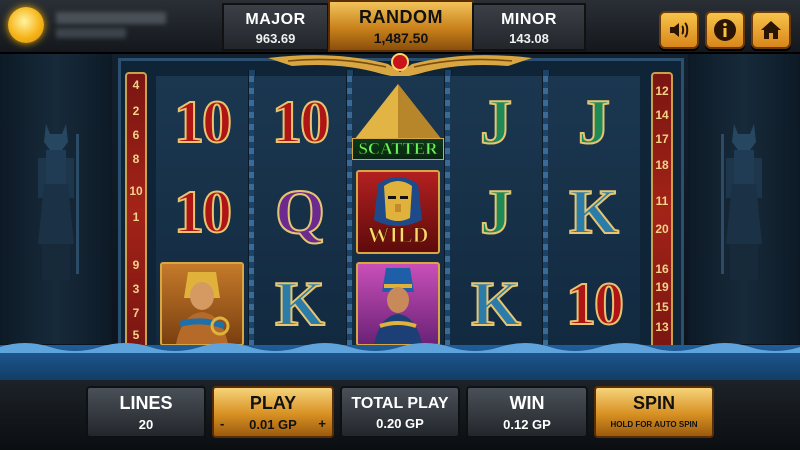 The width and height of the screenshot is (800, 450). What do you see at coordinates (146, 424) in the screenshot?
I see `lines-value: 20` at bounding box center [146, 424].